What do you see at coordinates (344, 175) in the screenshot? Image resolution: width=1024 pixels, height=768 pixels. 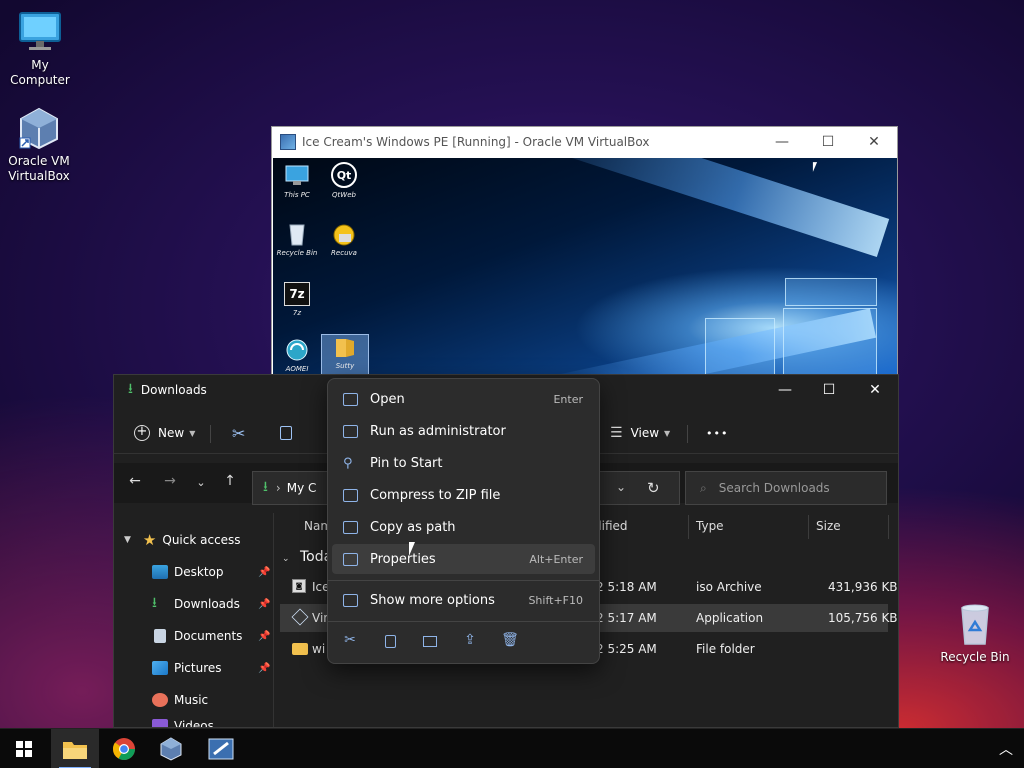 I see `qtweb-icon: Qt` at bounding box center [344, 175].